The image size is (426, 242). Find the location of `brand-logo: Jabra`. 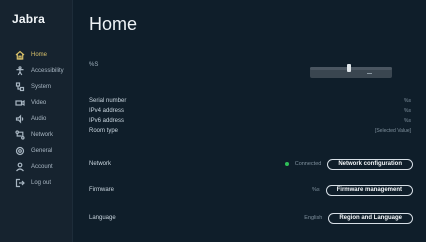

brand-logo: Jabra is located at coordinates (29, 19).